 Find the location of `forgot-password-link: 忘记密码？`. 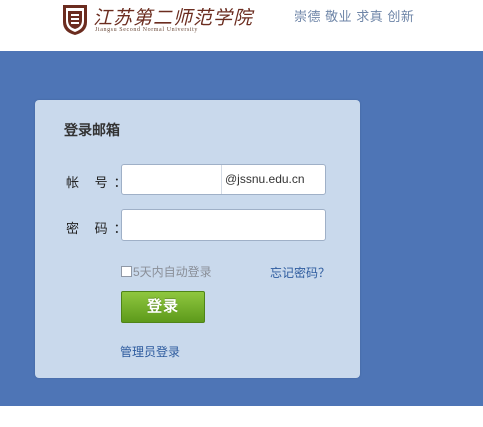

forgot-password-link: 忘记密码？ is located at coordinates (300, 272).